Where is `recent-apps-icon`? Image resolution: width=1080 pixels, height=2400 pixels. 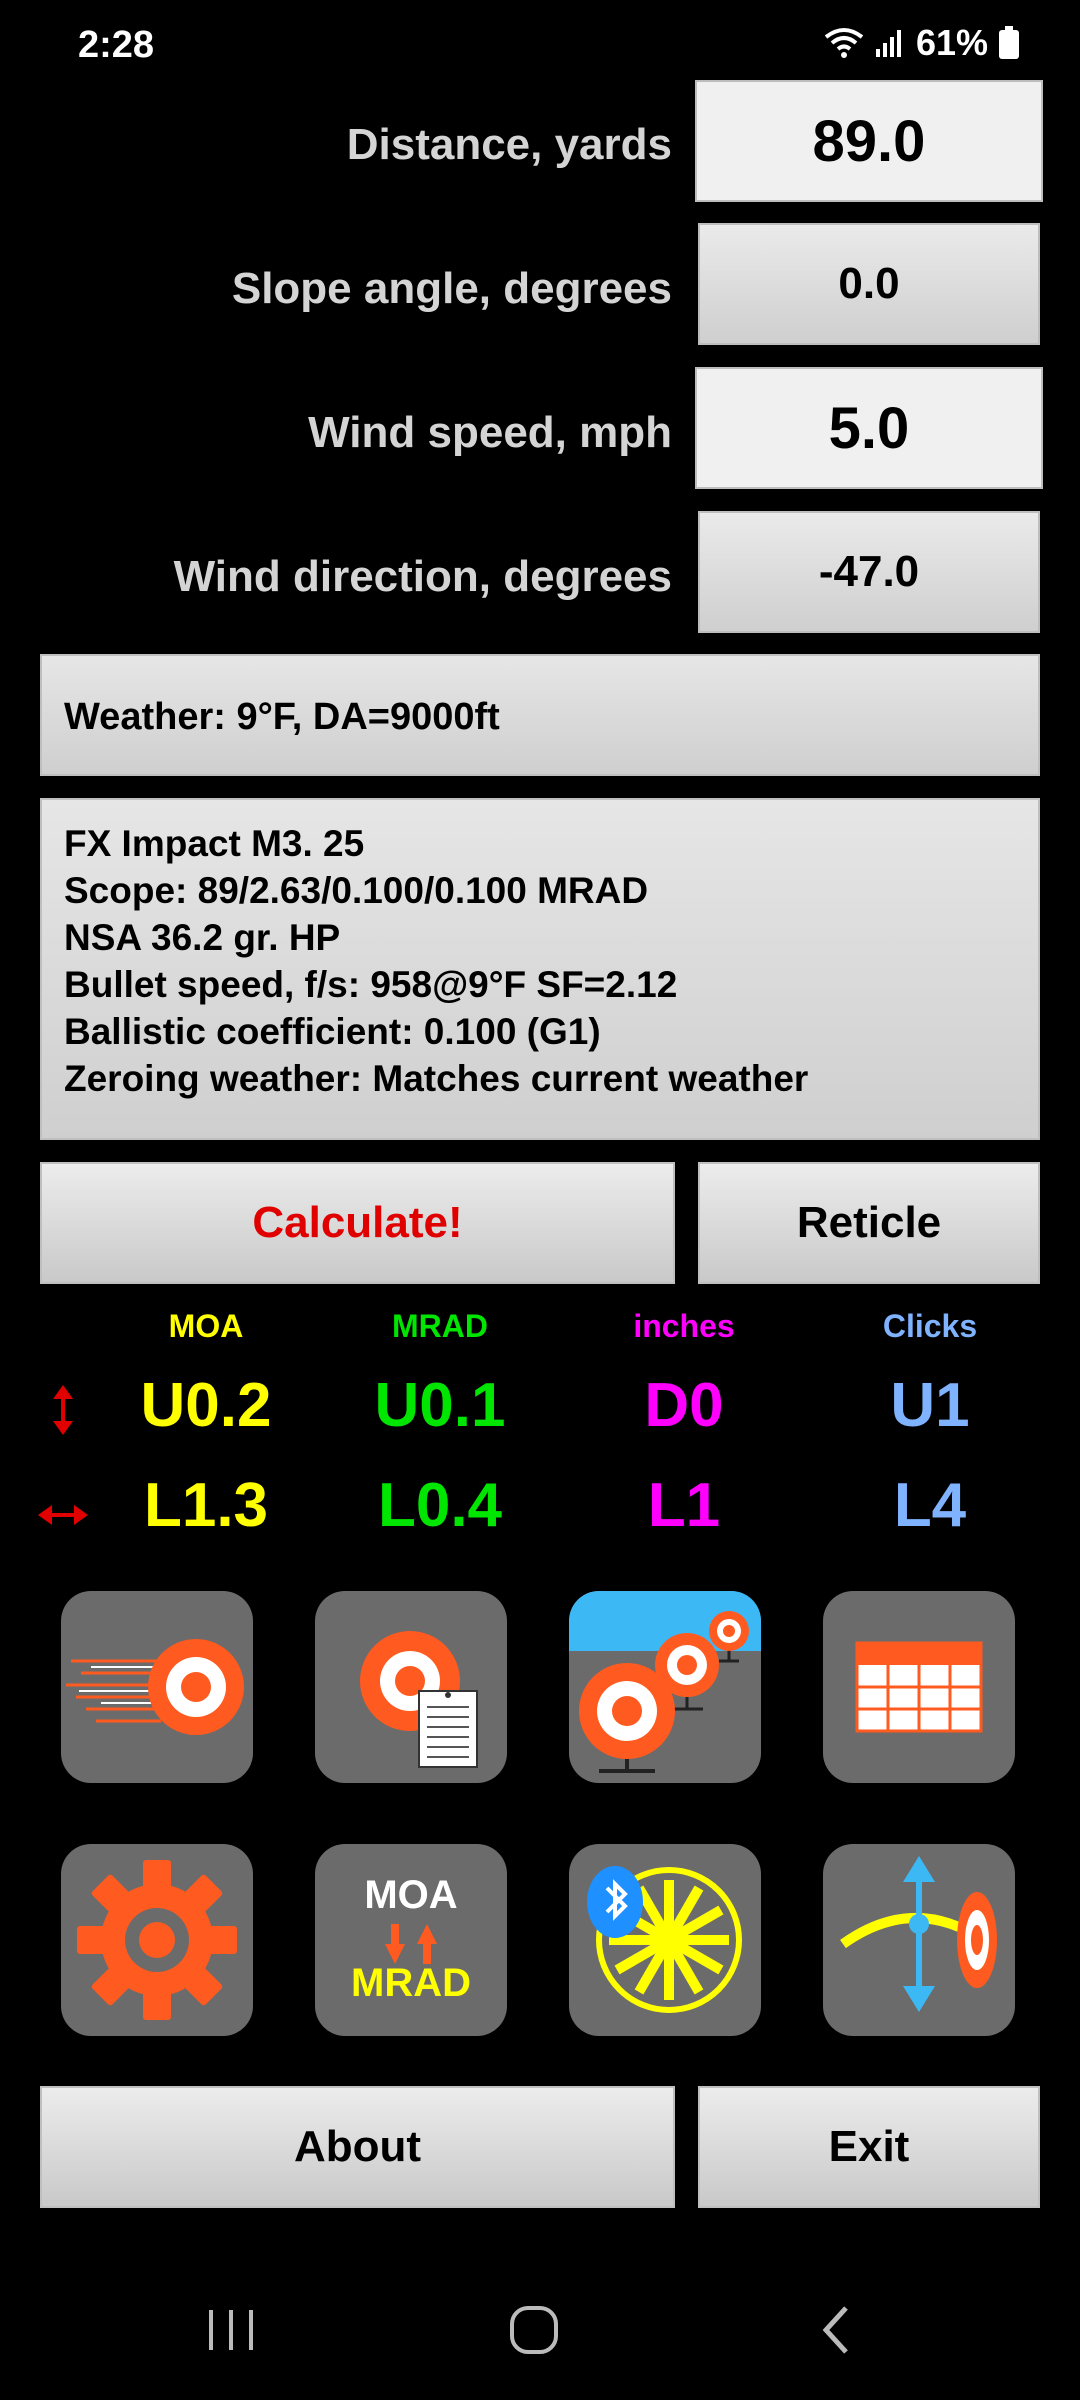 recent-apps-icon is located at coordinates (231, 2330).